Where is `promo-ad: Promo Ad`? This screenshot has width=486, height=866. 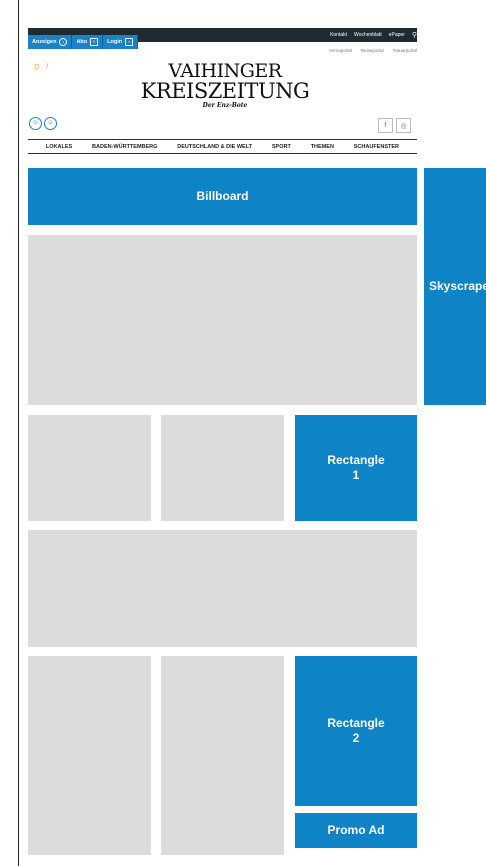 promo-ad: Promo Ad is located at coordinates (356, 830).